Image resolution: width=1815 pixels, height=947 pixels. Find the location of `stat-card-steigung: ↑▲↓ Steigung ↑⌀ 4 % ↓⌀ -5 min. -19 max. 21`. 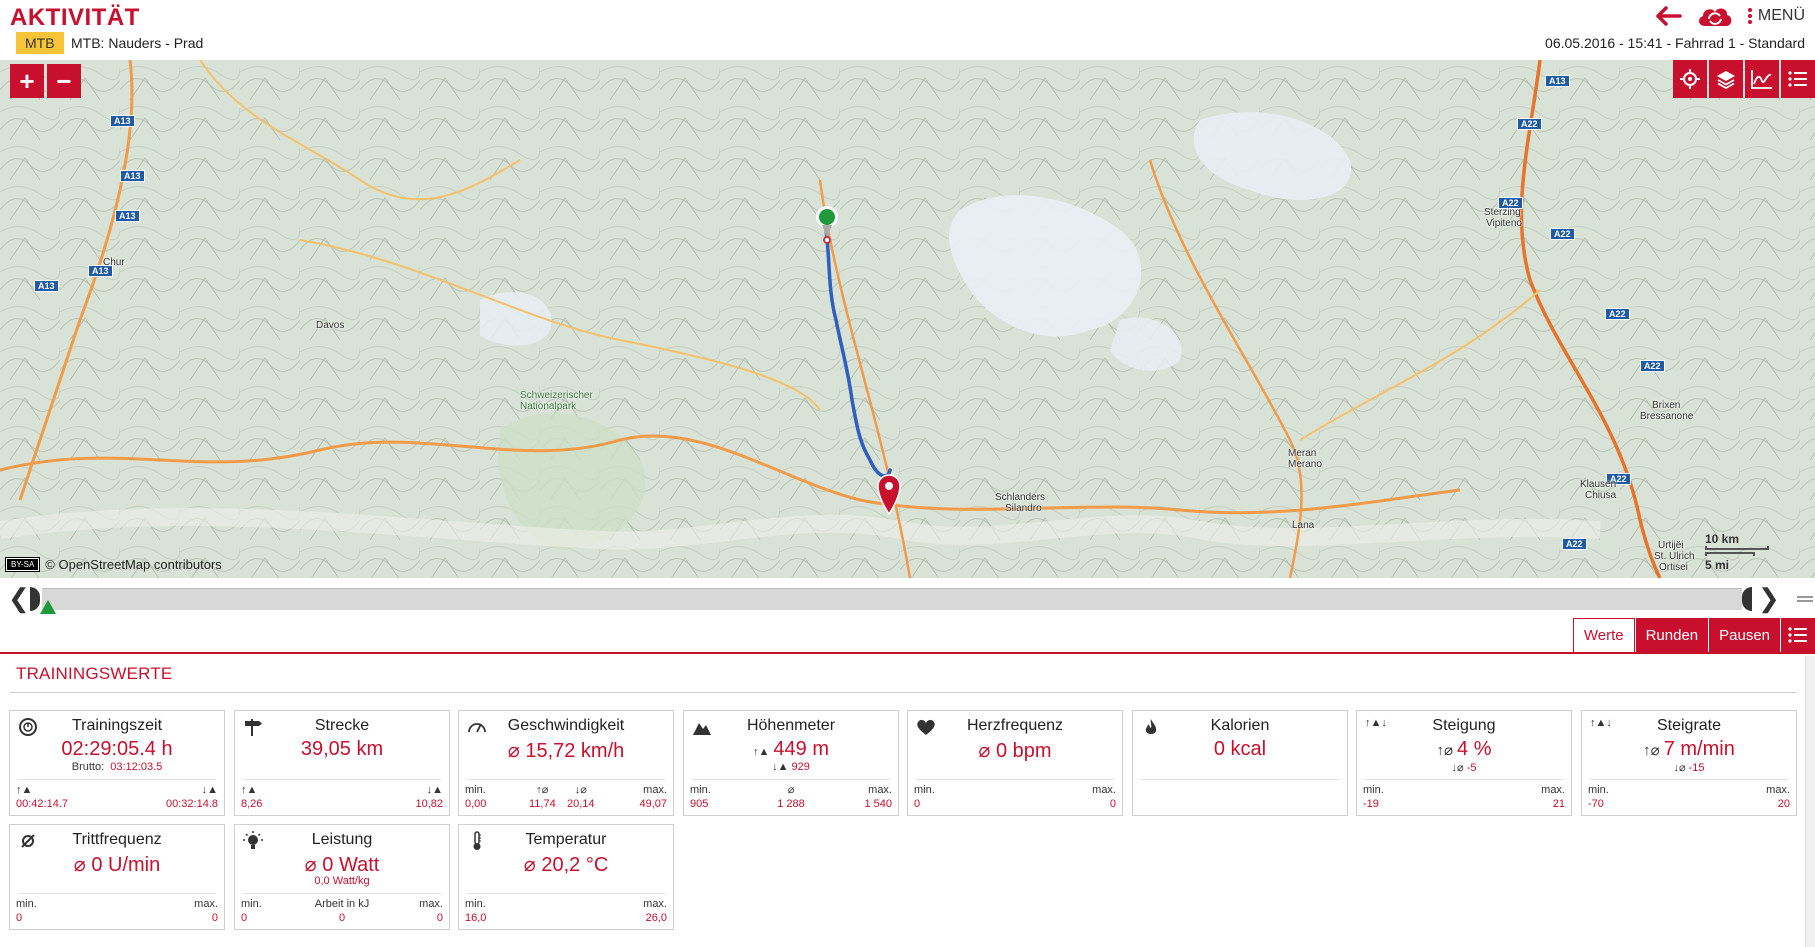

stat-card-steigung: ↑▲↓ Steigung ↑⌀ 4 % ↓⌀ -5 min. -19 max. 21 is located at coordinates (1464, 763).